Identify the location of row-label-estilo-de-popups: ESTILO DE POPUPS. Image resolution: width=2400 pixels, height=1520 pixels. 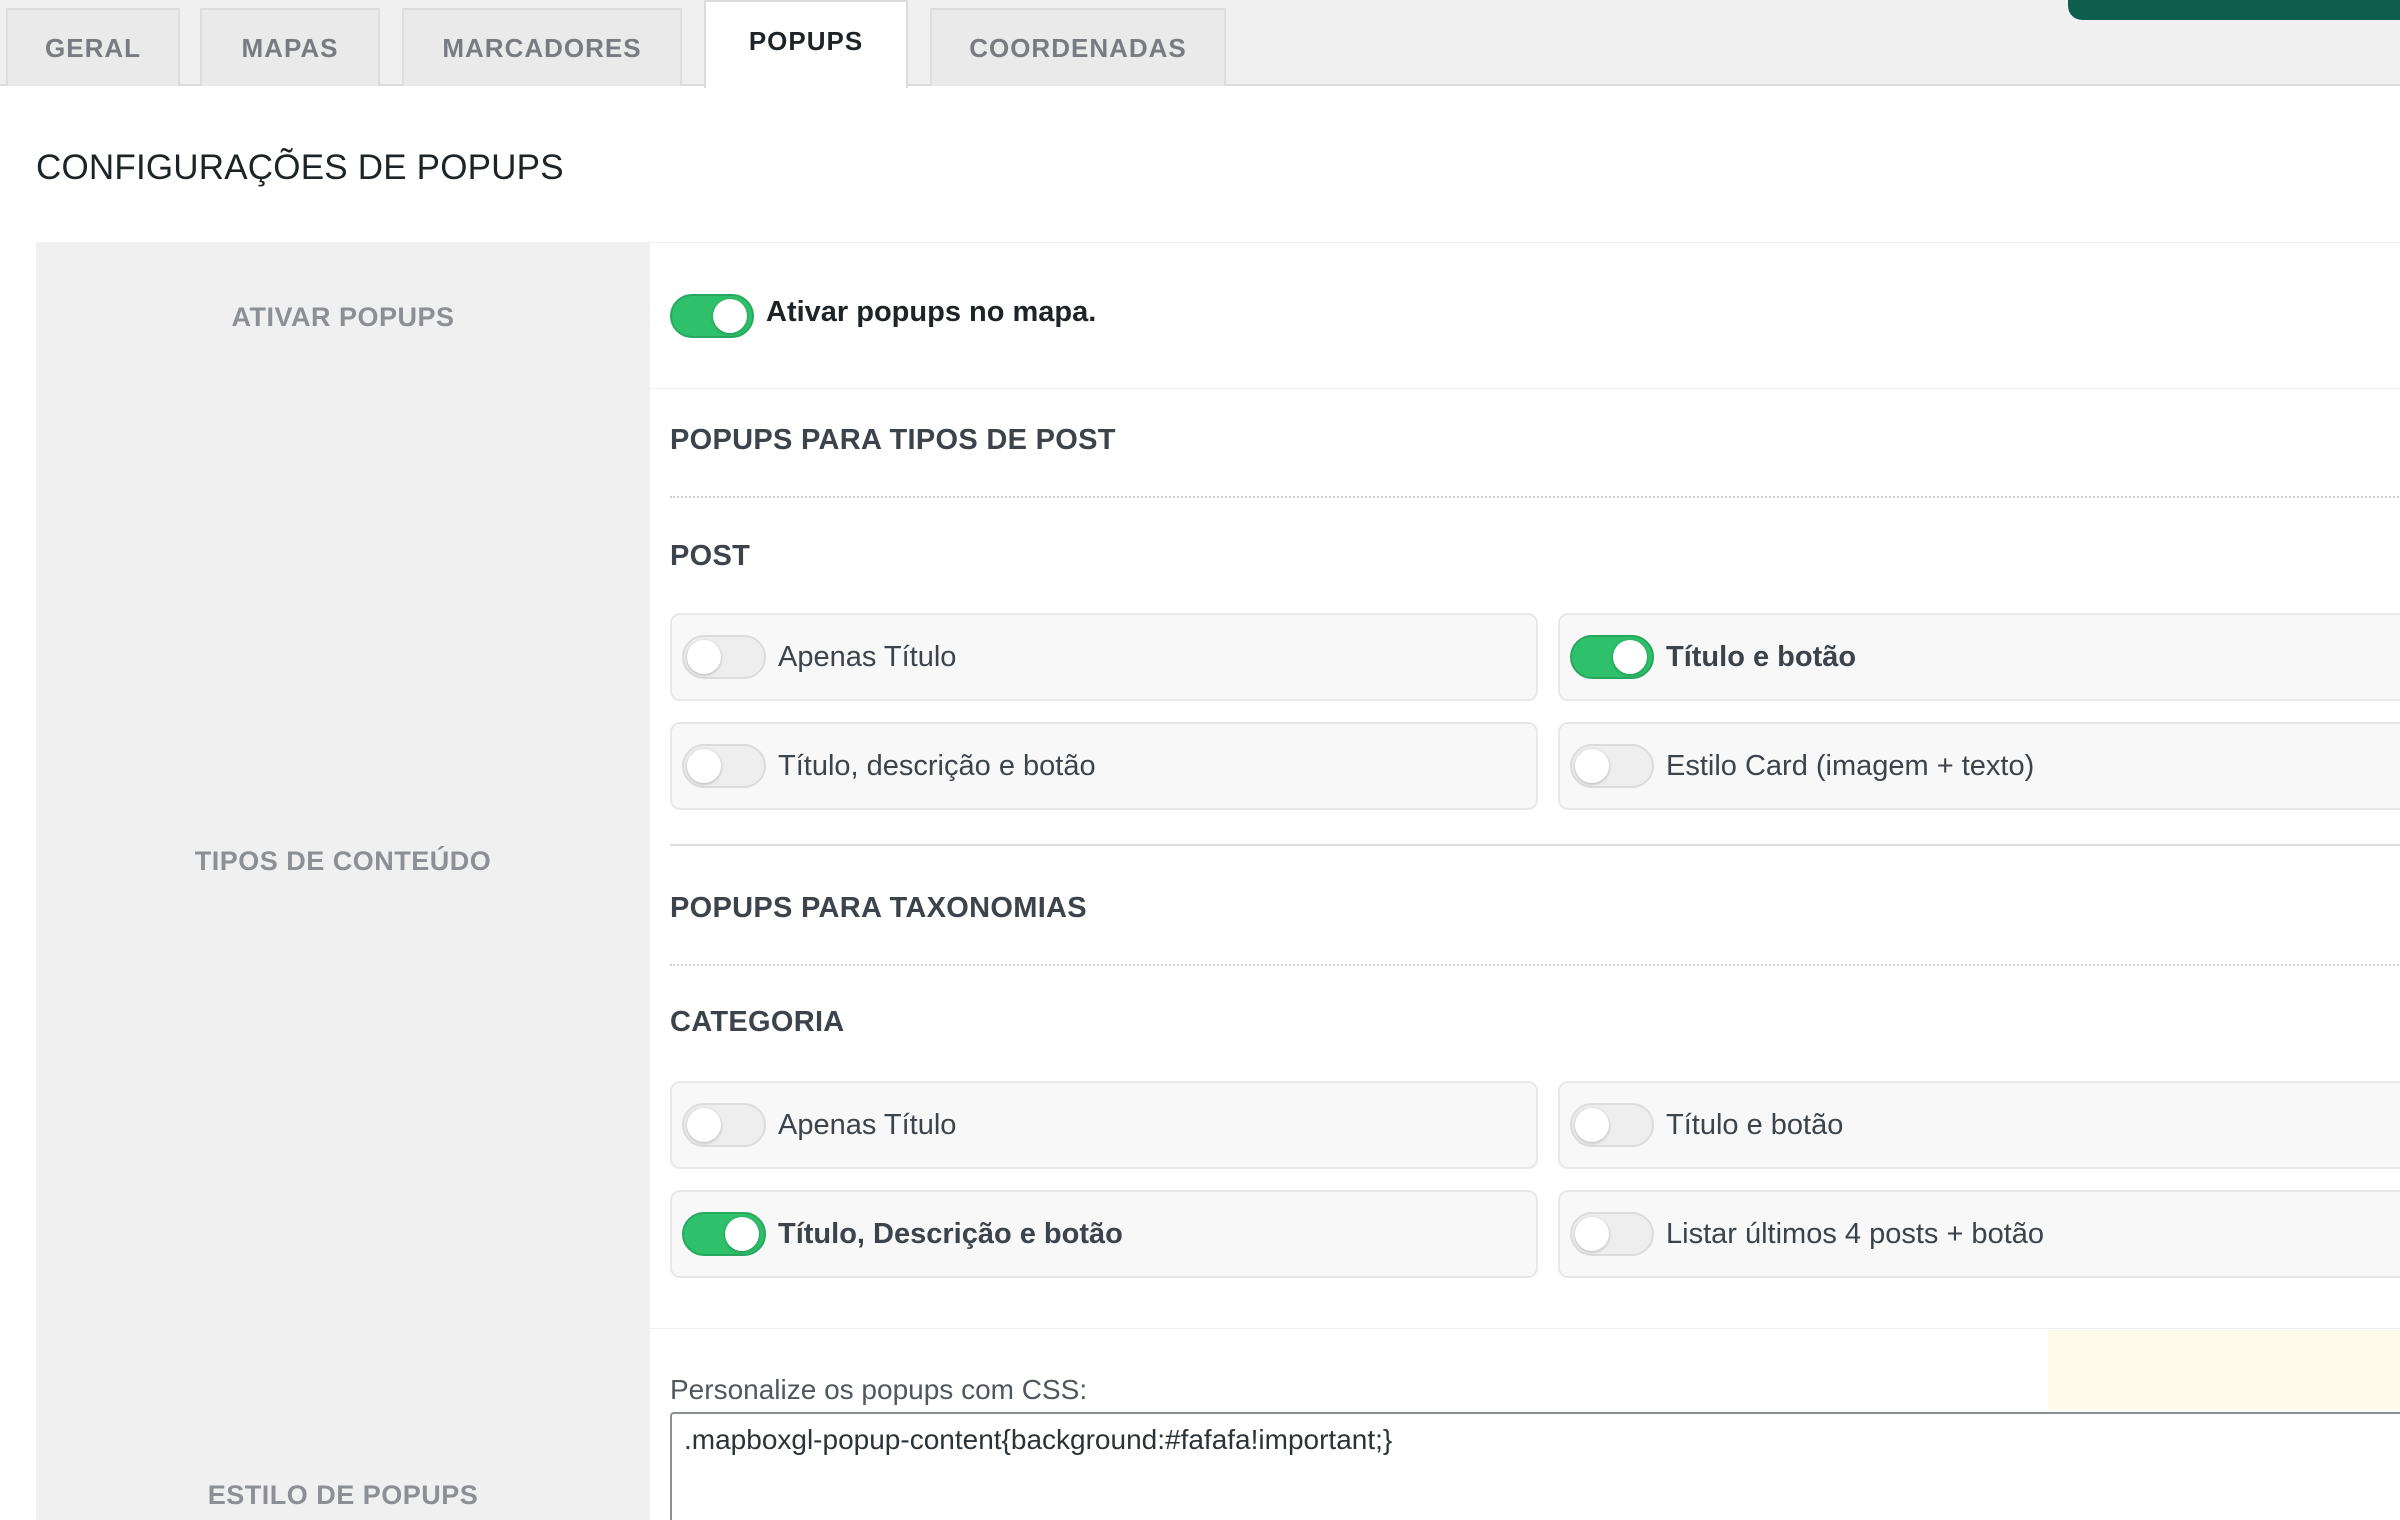
(343, 1495).